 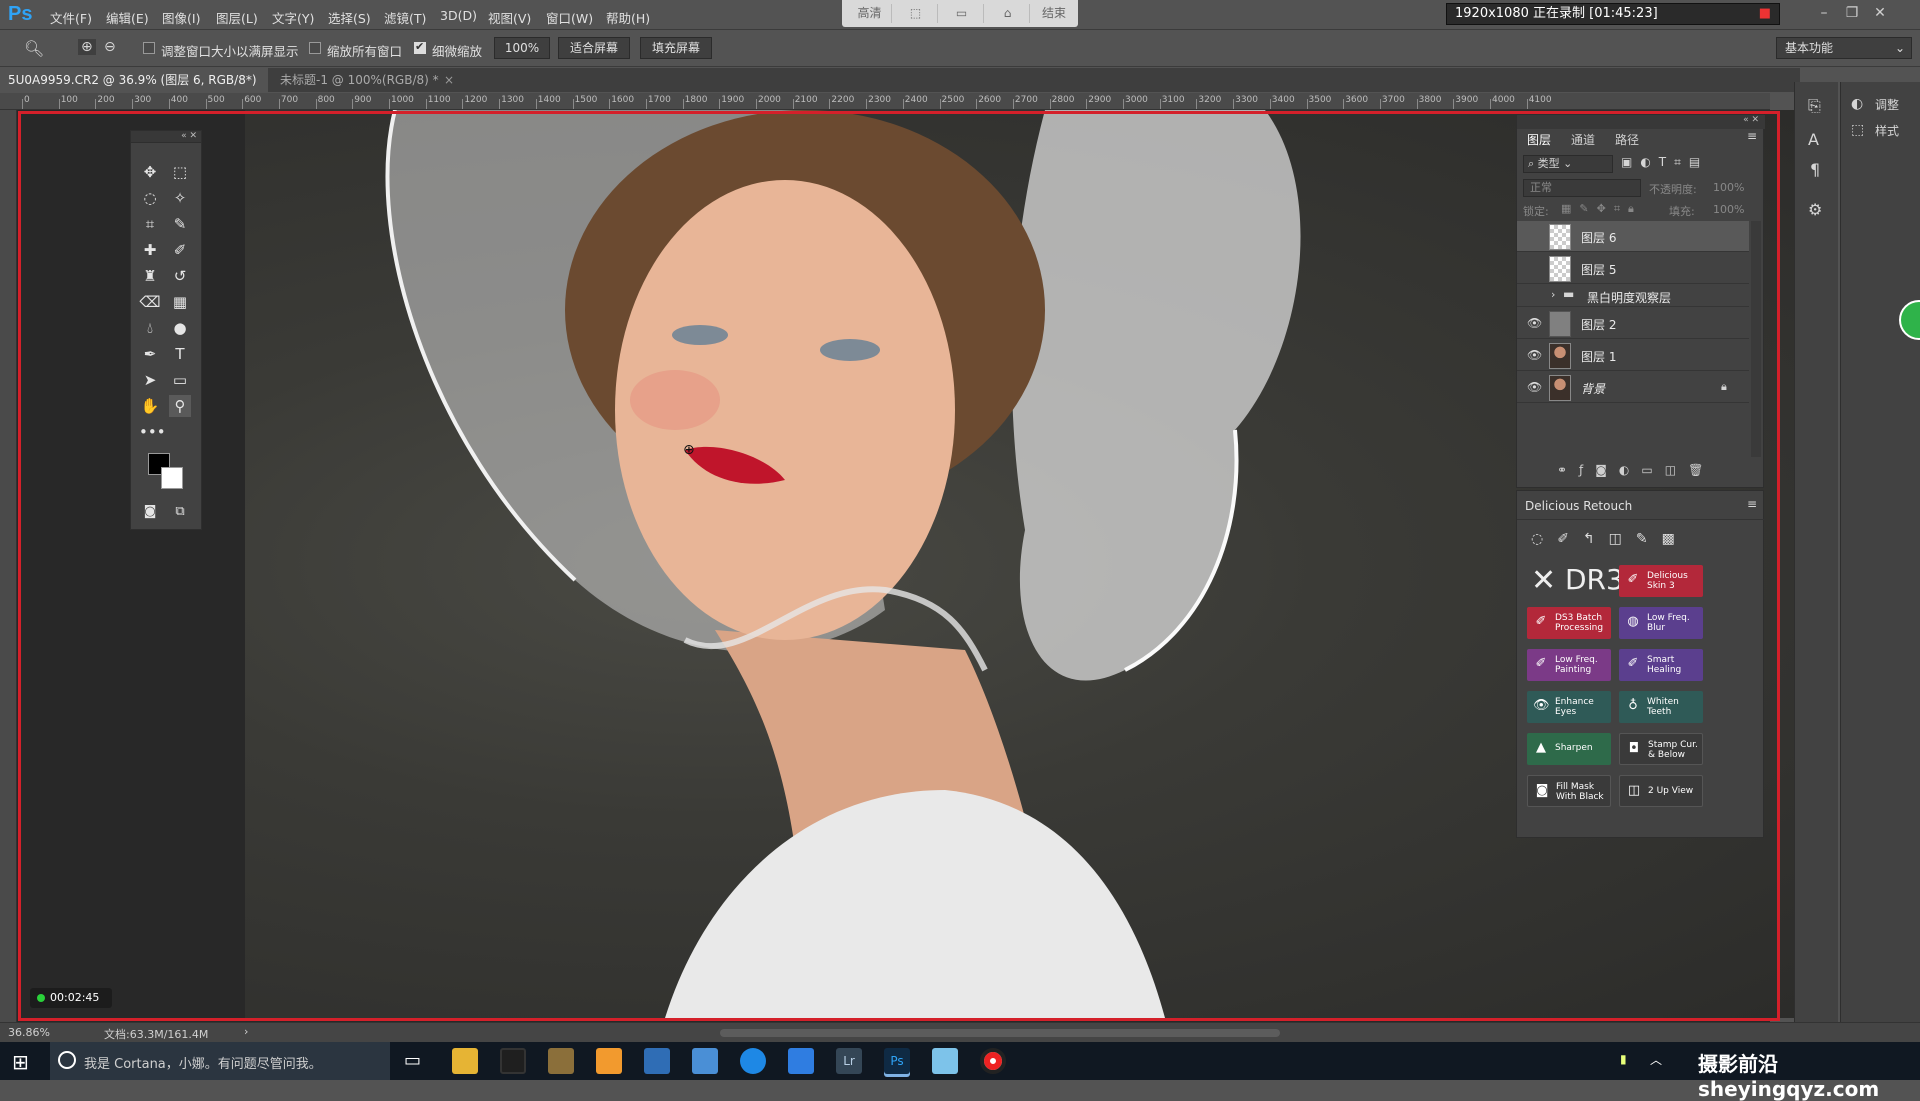 I want to click on zoom-level: 36.86%, so click(x=29, y=1032).